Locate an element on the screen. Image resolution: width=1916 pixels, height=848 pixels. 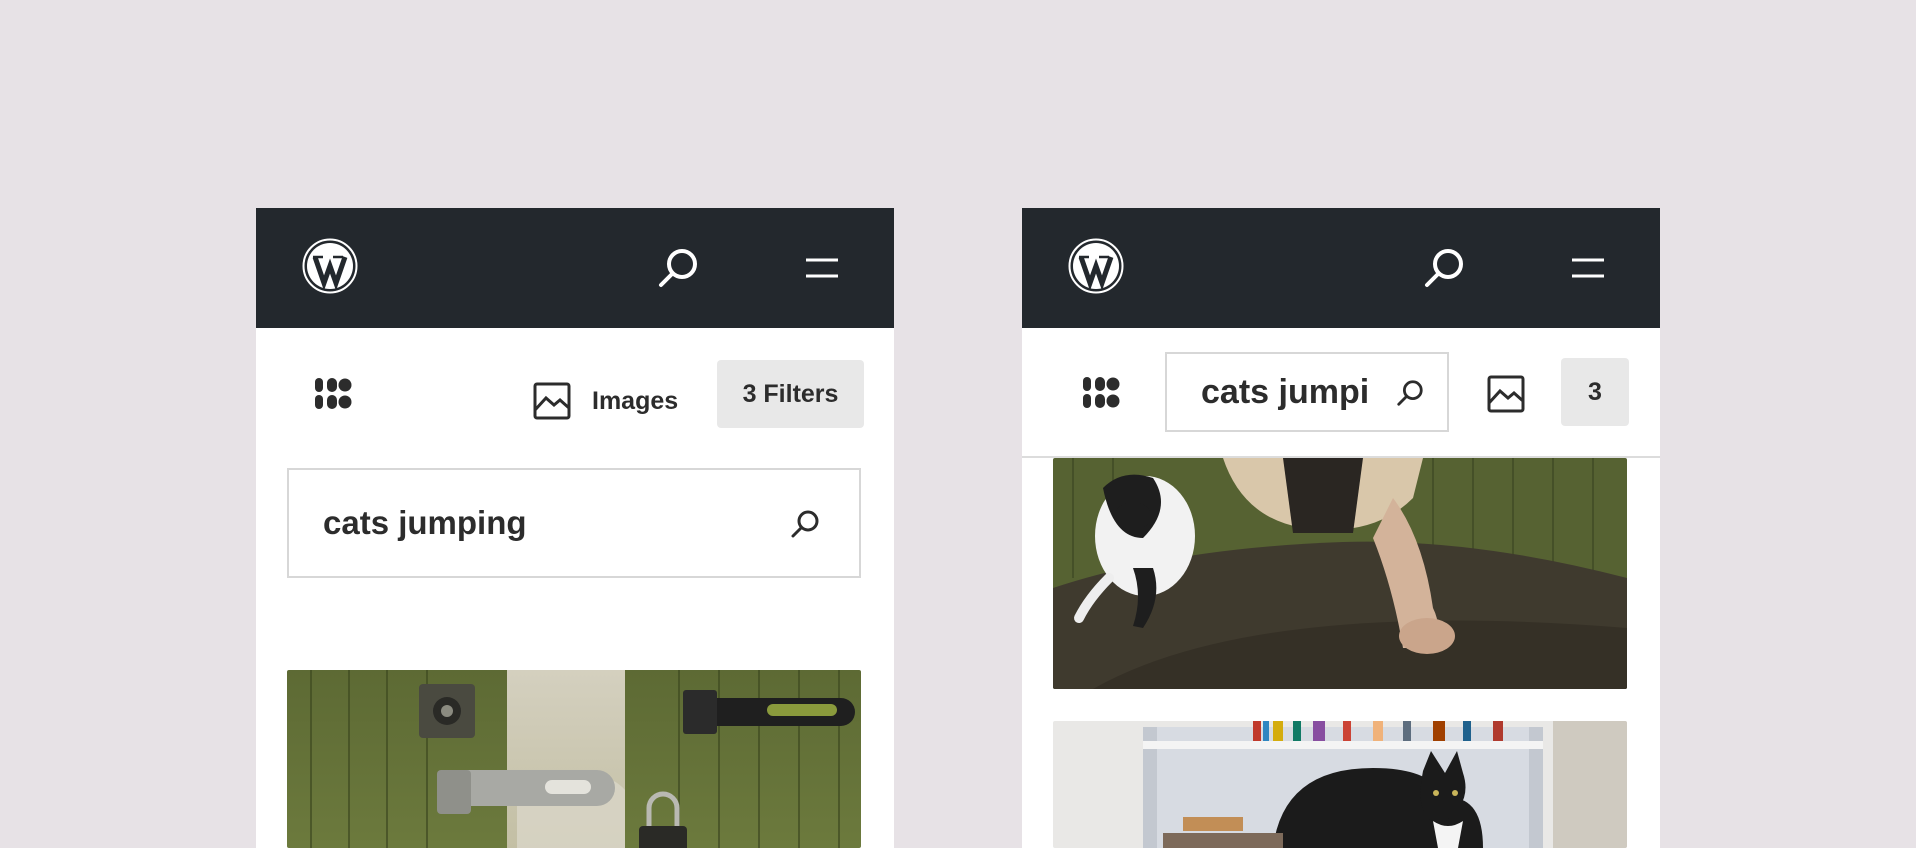
images-type-button: Images is located at coordinates (605, 401).